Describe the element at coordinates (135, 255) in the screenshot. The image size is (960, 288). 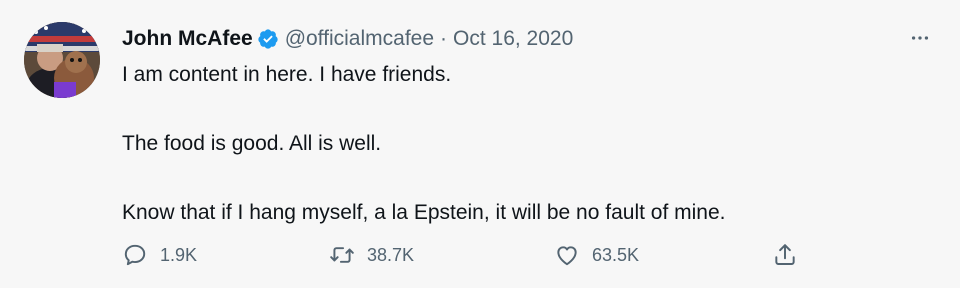
I see `reply-icon` at that location.